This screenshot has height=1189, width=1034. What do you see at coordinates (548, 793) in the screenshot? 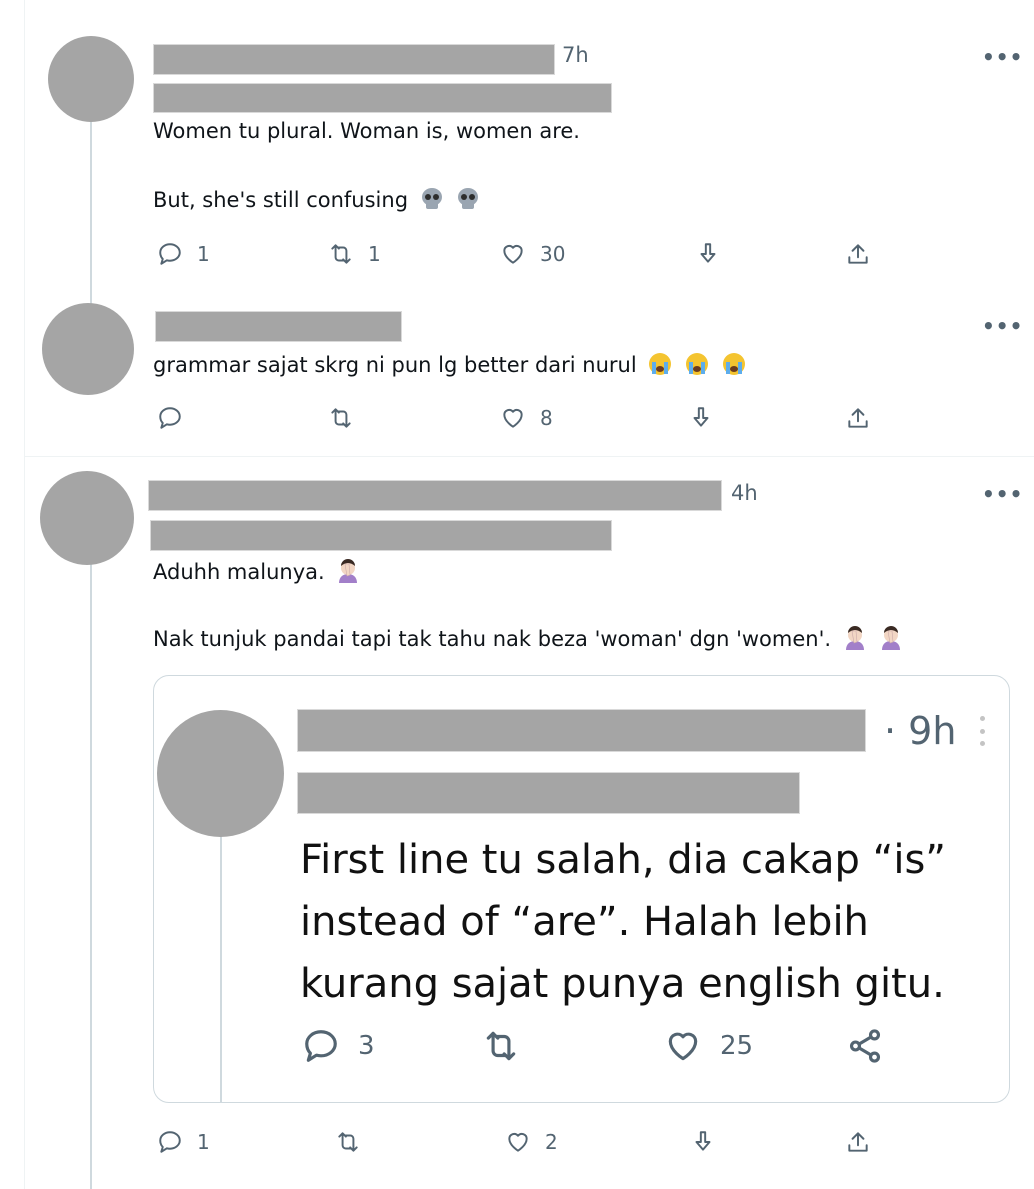
I see `redacted-handle` at bounding box center [548, 793].